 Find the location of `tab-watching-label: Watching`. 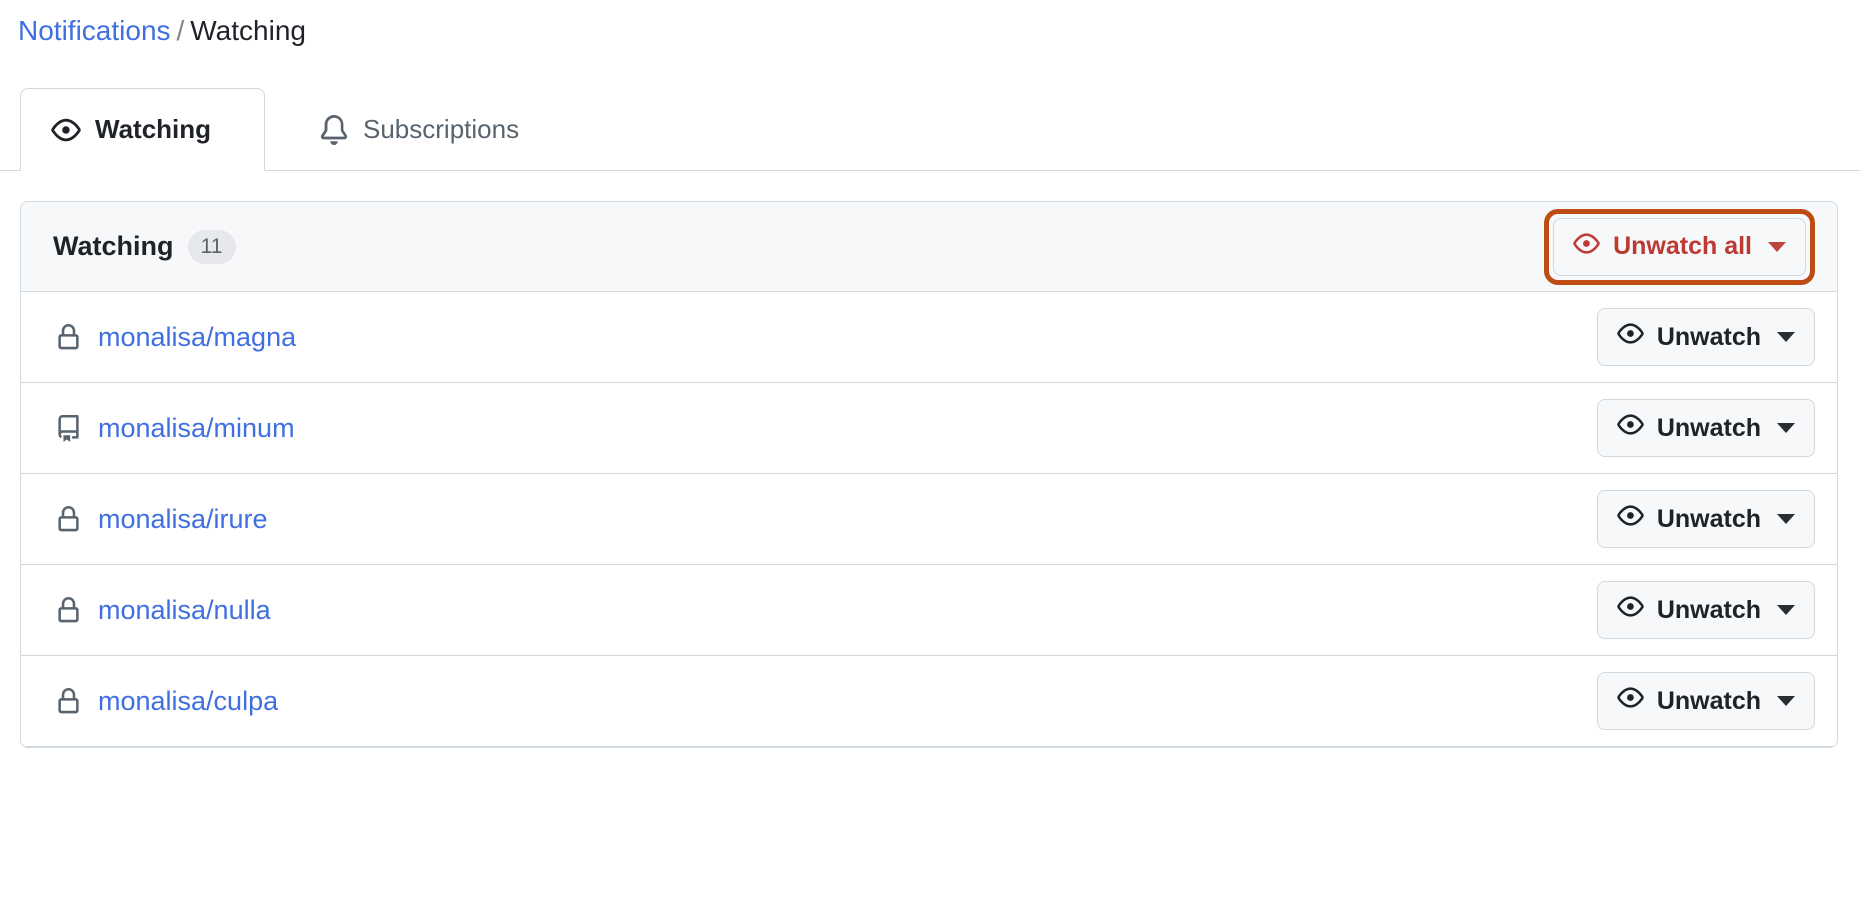

tab-watching-label: Watching is located at coordinates (153, 129).